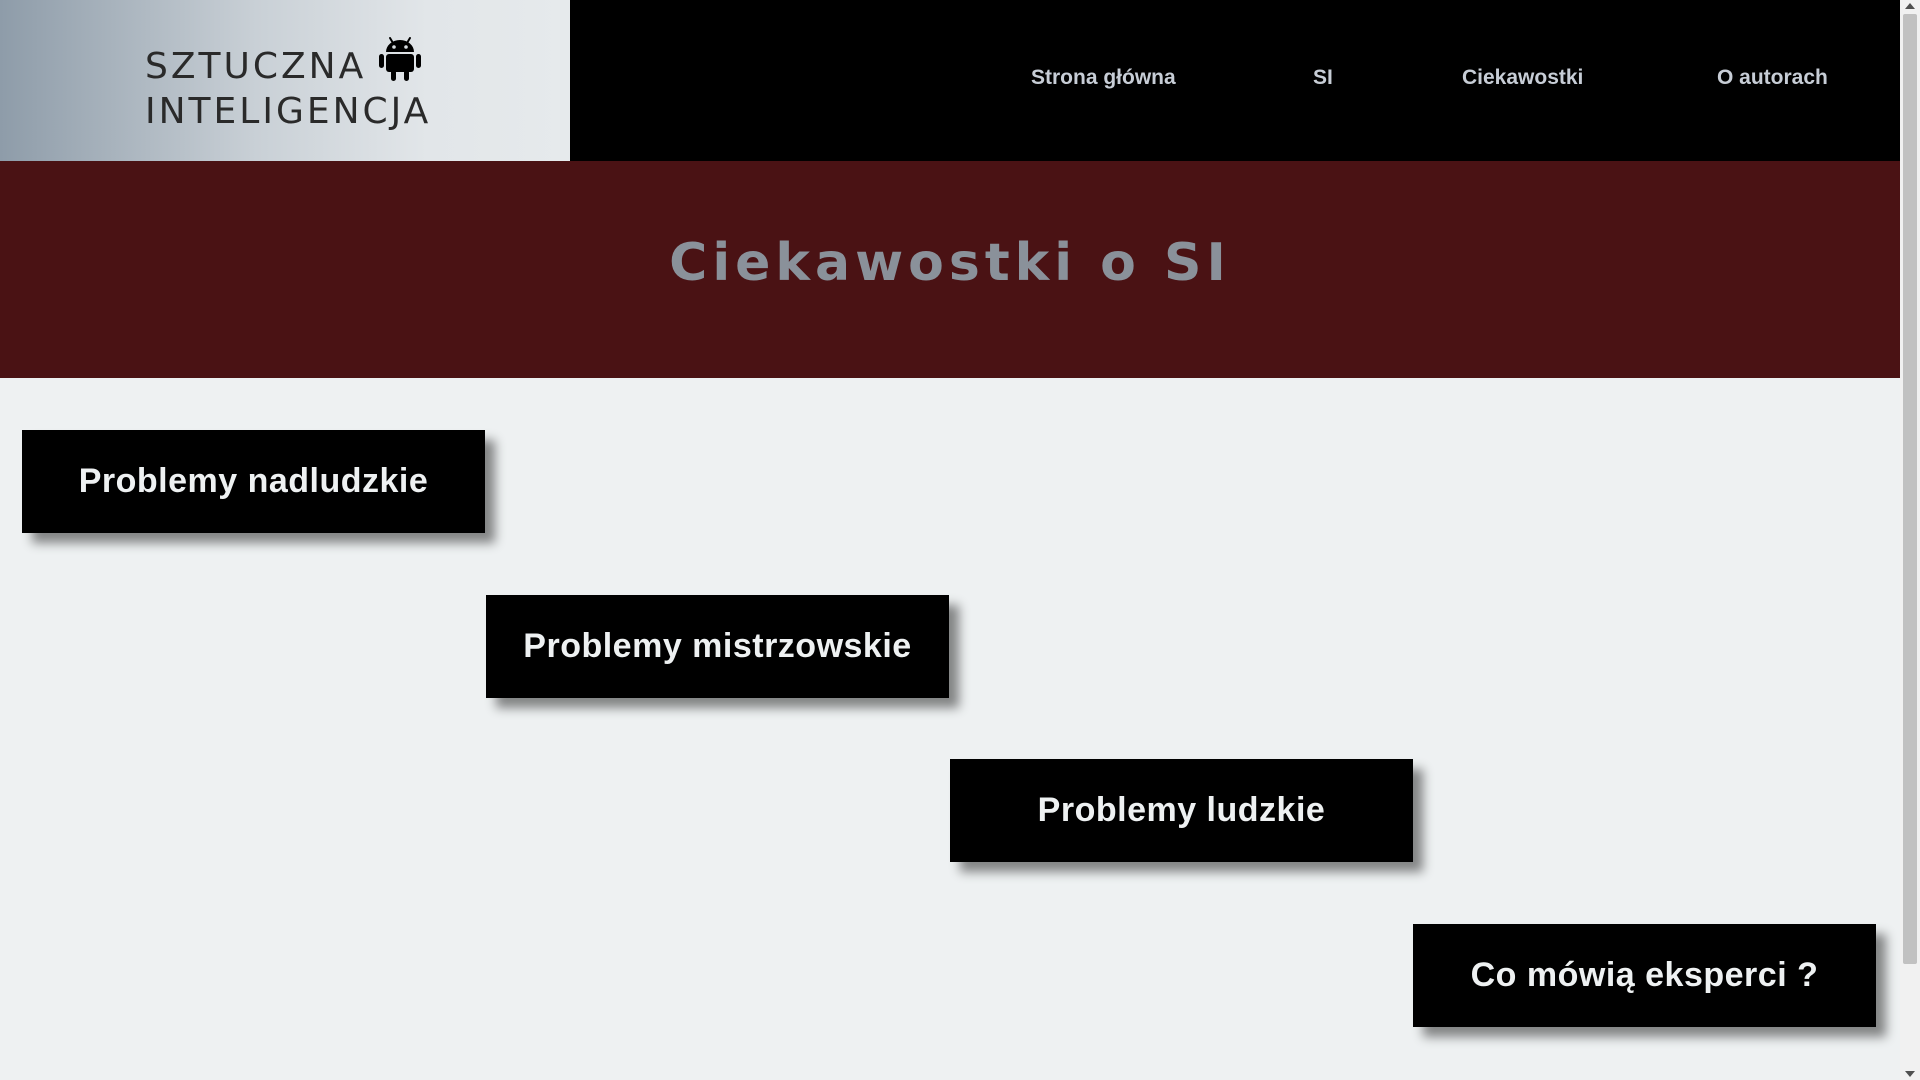  Describe the element at coordinates (1910, 6) in the screenshot. I see `scroll-up-arrow-icon` at that location.